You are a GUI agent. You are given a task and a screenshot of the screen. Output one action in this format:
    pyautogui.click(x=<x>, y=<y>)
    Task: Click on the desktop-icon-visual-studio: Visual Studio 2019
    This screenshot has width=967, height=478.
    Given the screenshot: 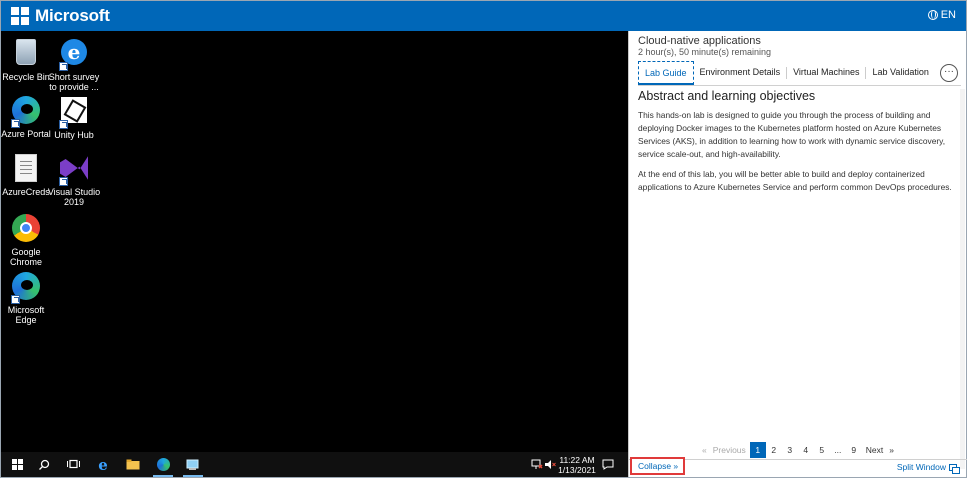 What is the action you would take?
    pyautogui.click(x=74, y=180)
    